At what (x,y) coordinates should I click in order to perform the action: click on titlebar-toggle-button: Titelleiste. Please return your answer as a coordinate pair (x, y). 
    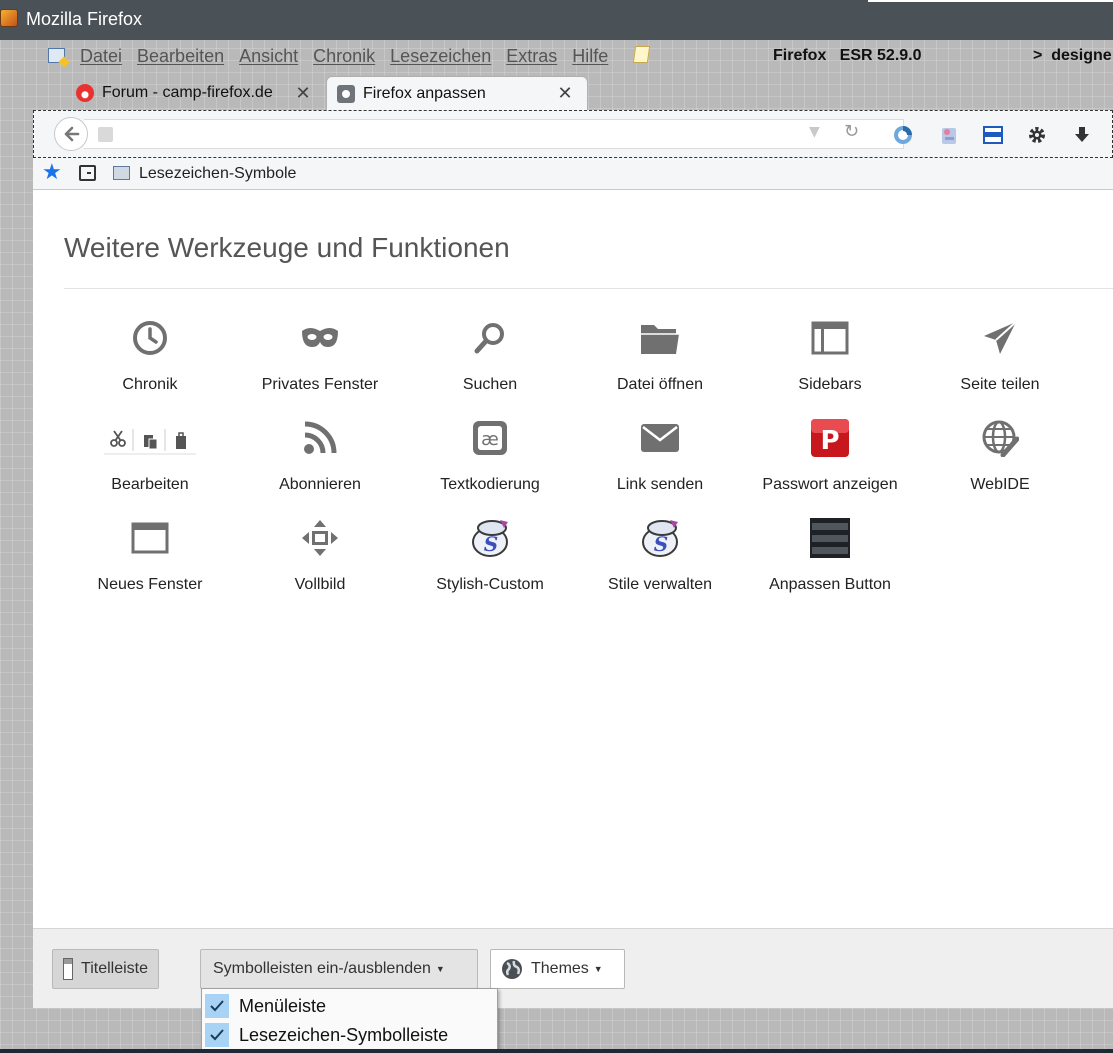
    Looking at the image, I should click on (105, 969).